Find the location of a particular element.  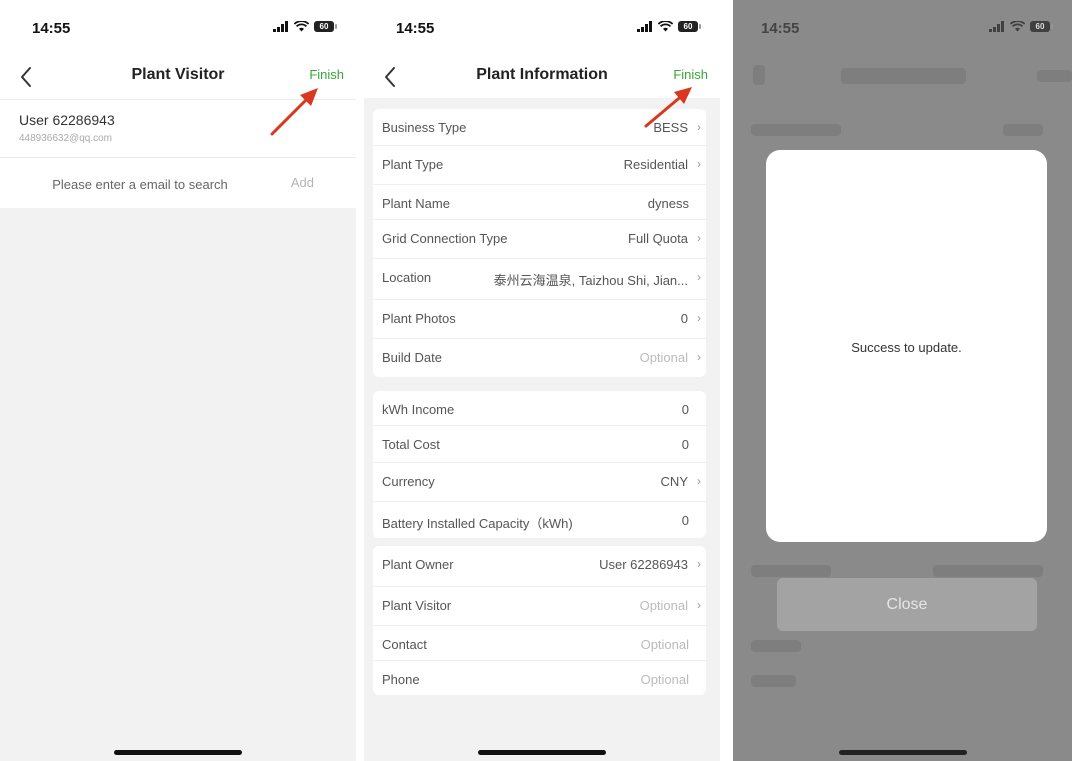

plant-photos-row: Plant Photos 0 › is located at coordinates (539, 319).